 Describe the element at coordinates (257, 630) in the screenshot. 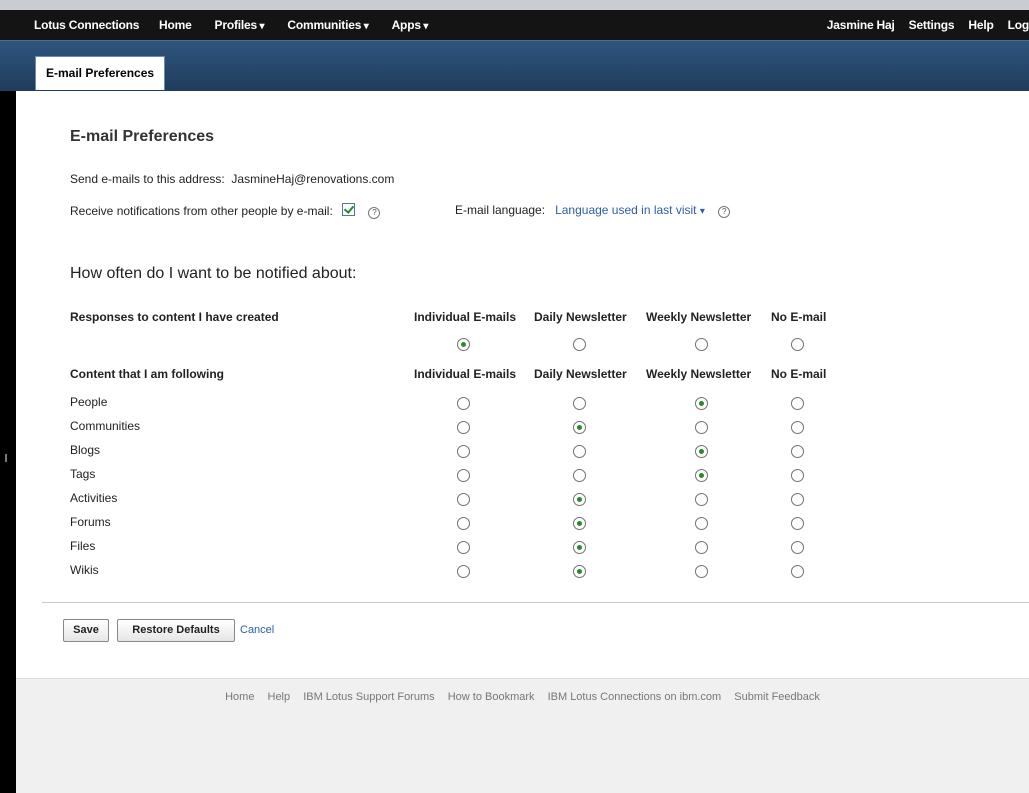

I see `cancel-link: Cancel` at that location.